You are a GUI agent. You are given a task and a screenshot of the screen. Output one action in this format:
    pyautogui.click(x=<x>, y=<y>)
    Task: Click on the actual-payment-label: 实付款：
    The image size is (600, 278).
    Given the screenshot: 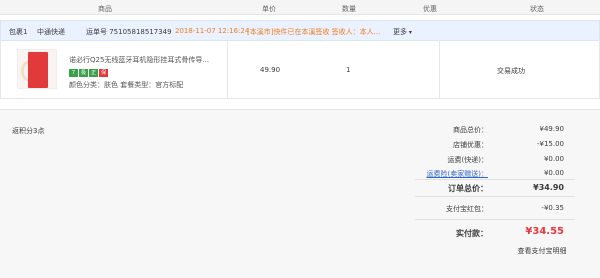 What is the action you would take?
    pyautogui.click(x=472, y=233)
    